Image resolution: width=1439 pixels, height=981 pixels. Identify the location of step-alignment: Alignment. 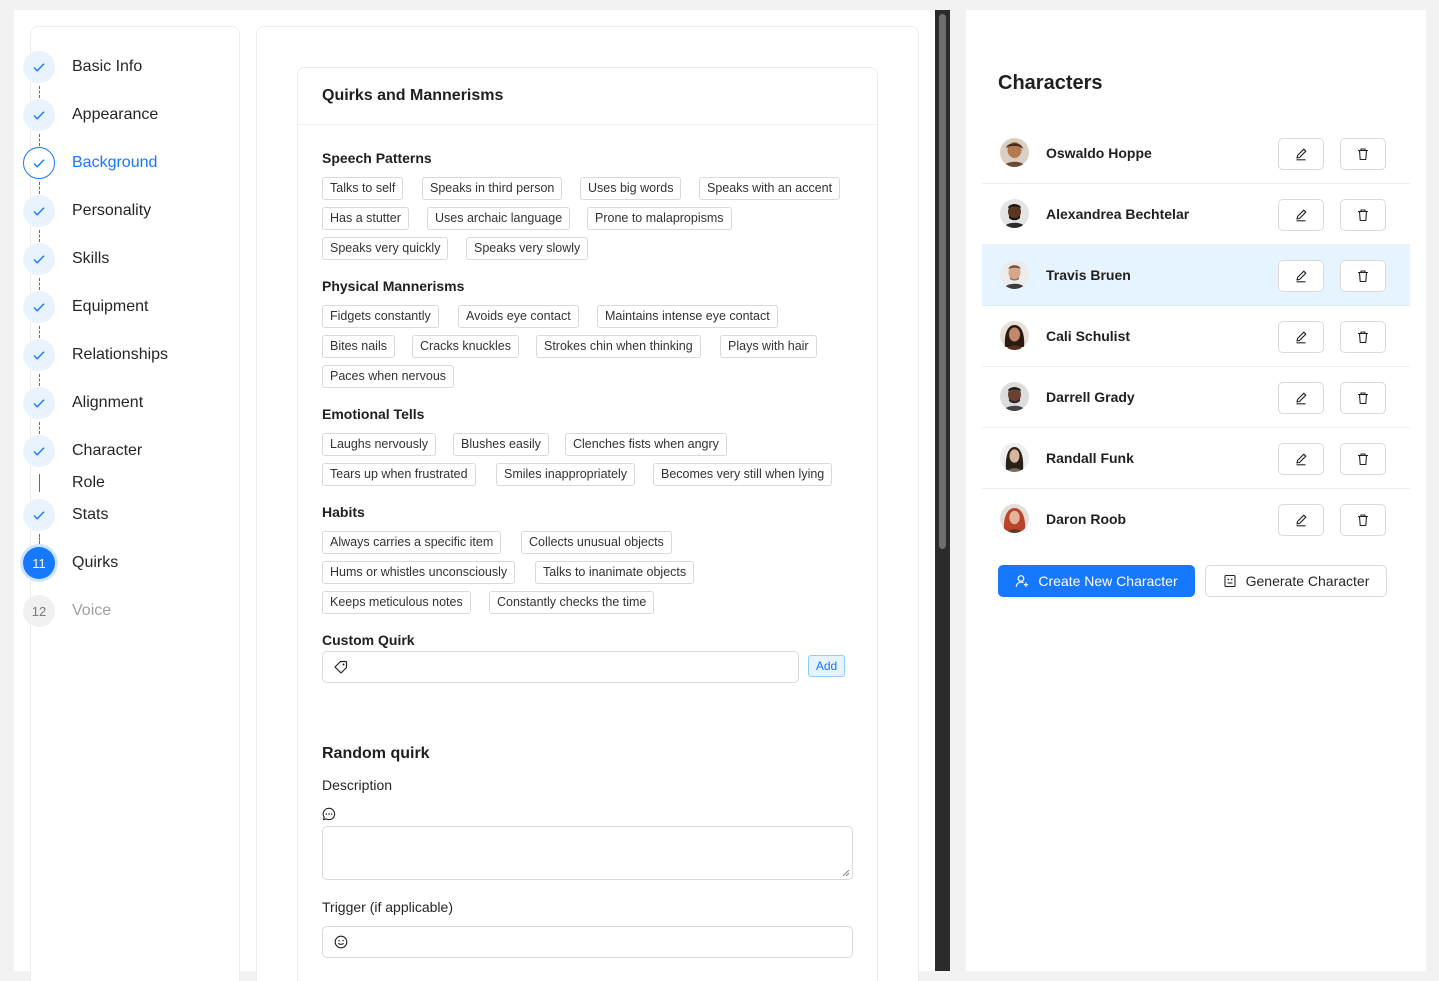
(83, 403).